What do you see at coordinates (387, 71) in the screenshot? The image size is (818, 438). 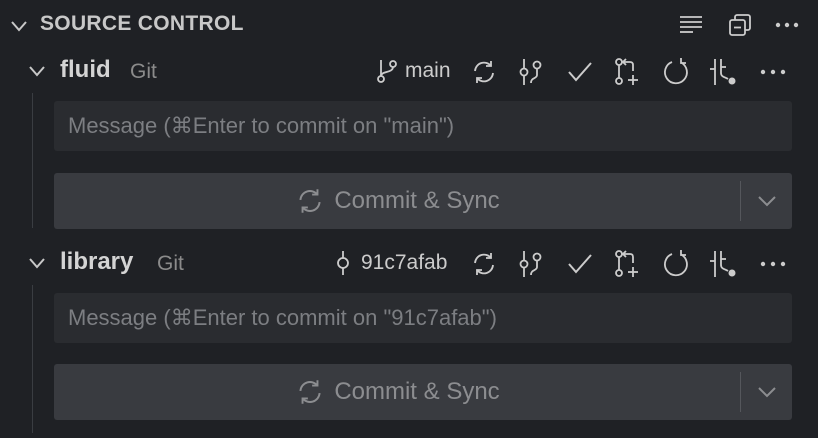 I see `git-branch-icon` at bounding box center [387, 71].